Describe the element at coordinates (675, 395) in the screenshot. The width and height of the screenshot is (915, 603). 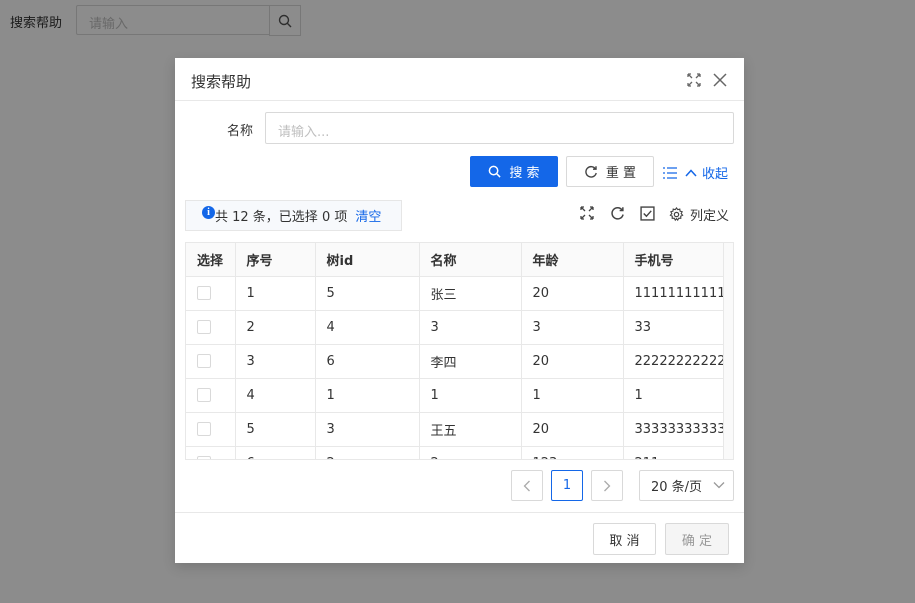
I see `cell-phone: 1` at that location.